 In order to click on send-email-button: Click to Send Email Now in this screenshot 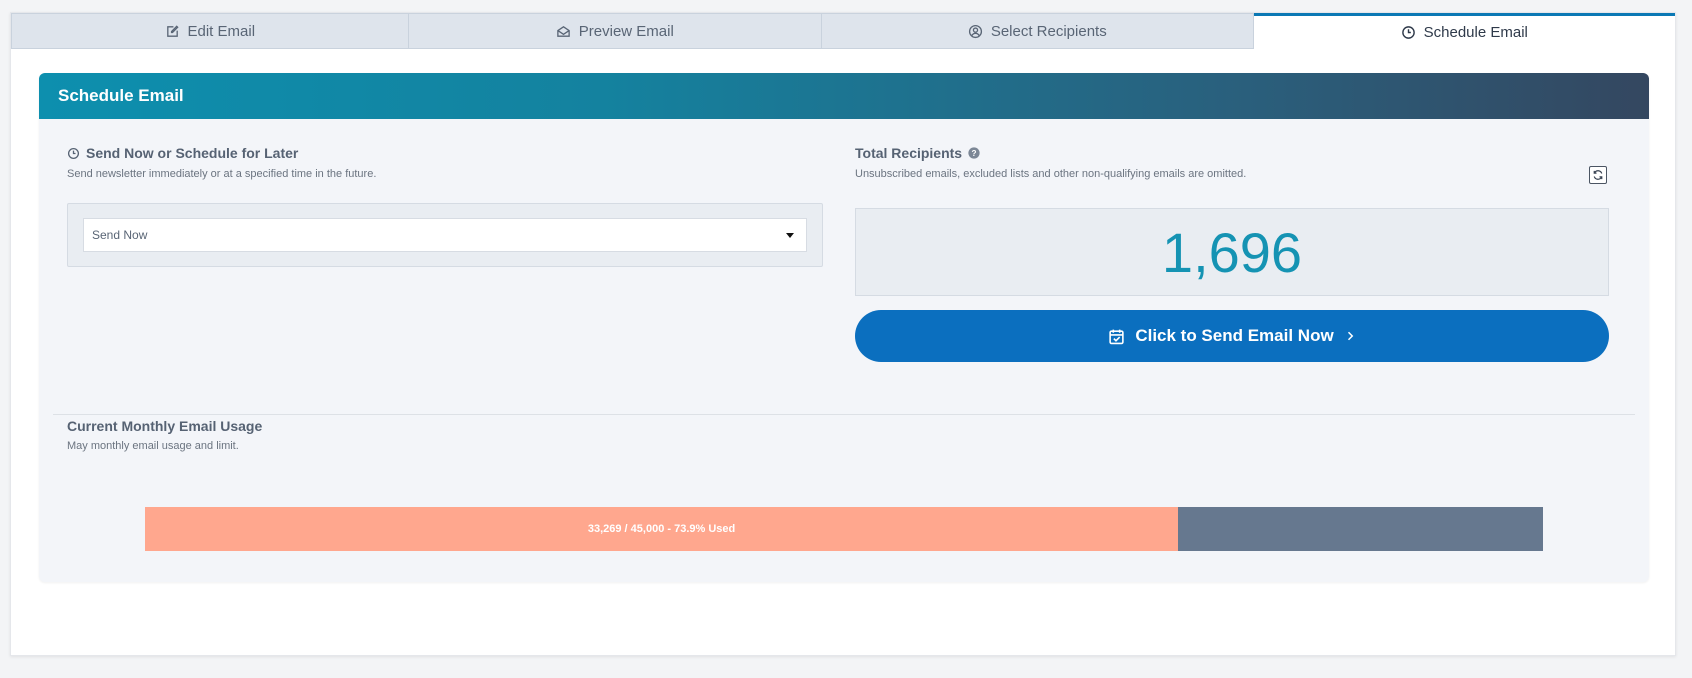, I will do `click(1232, 336)`.